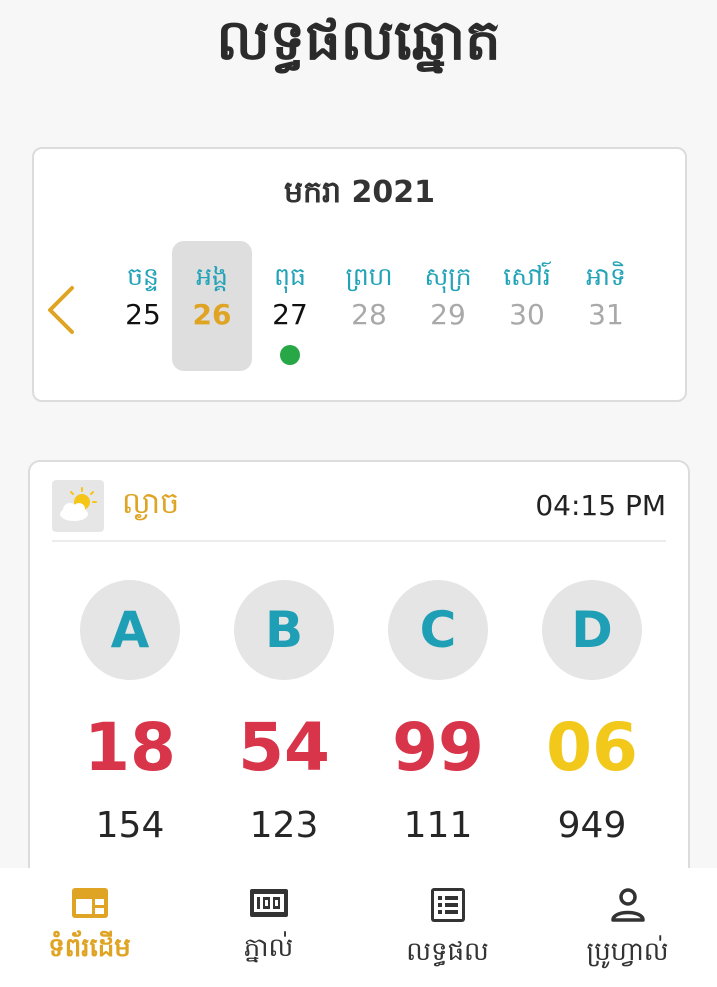 This screenshot has height=987, width=717. Describe the element at coordinates (130, 630) in the screenshot. I see `letter-badge: A` at that location.